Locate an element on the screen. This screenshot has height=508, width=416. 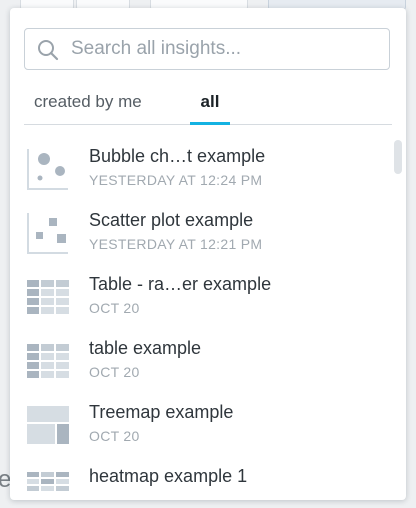
tab-created-by-me: created by me is located at coordinates (88, 108).